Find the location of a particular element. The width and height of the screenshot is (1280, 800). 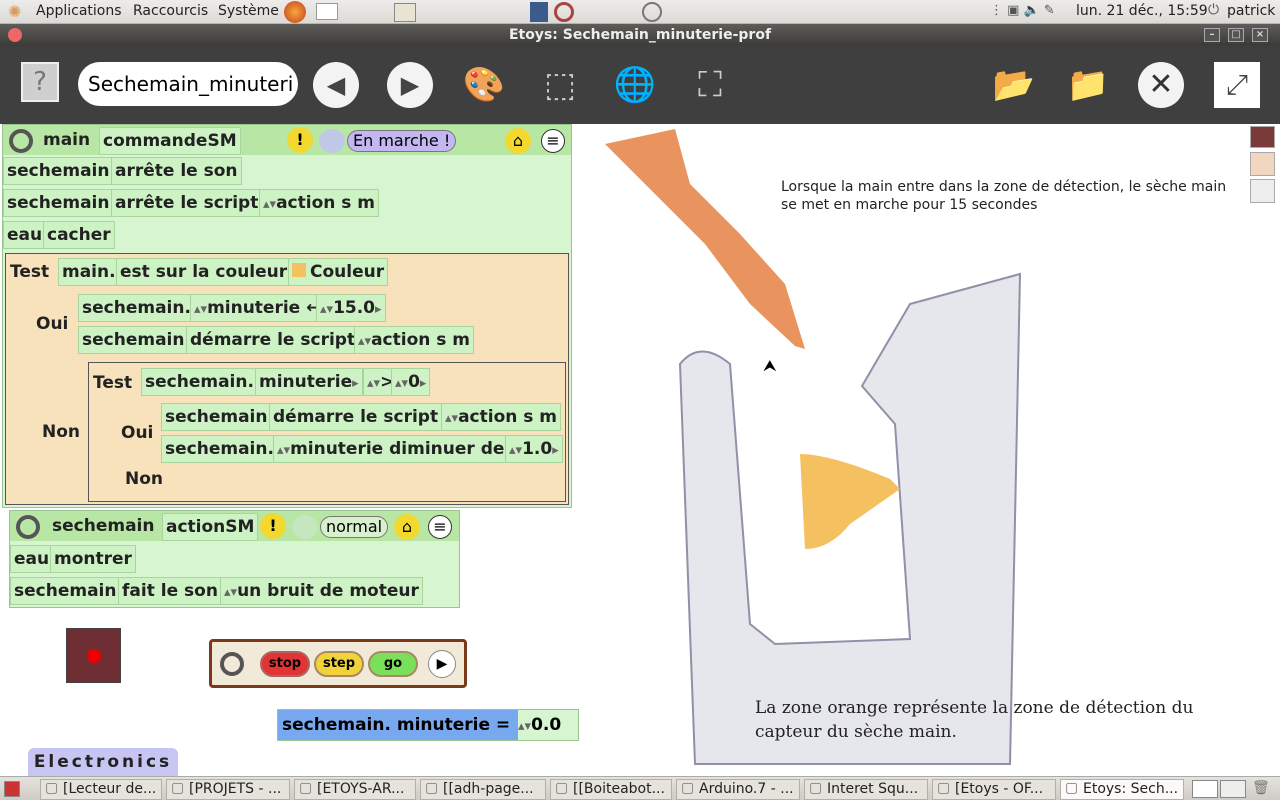

step-button: step is located at coordinates (339, 664).